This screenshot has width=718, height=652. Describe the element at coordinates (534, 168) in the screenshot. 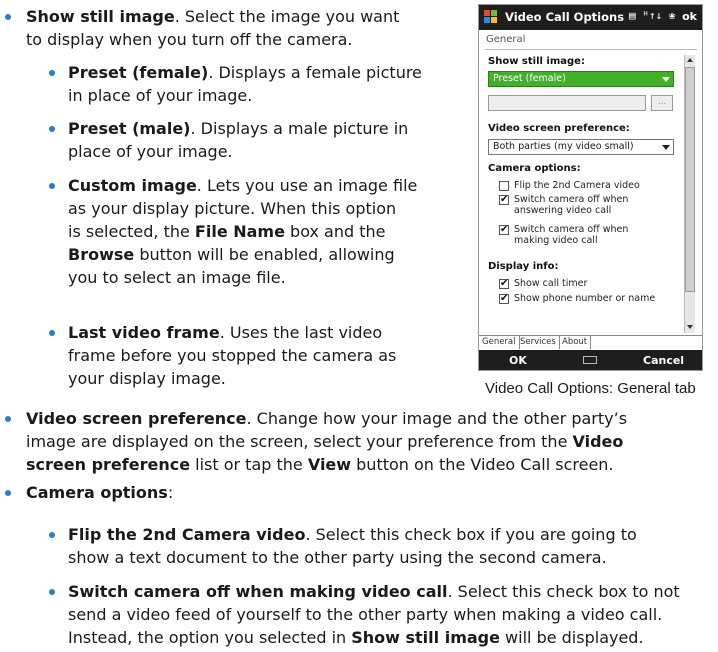

I see `camera-options-label: Camera options:` at that location.